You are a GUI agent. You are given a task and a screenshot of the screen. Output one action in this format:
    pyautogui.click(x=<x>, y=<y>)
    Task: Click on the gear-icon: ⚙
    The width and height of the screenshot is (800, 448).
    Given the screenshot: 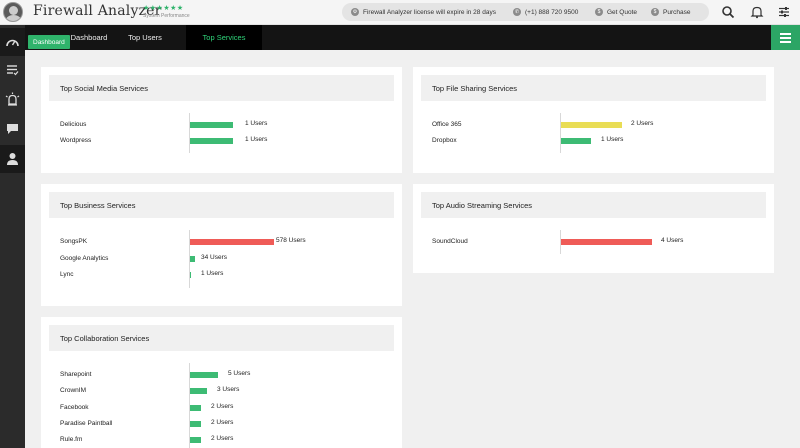 What is the action you would take?
    pyautogui.click(x=355, y=12)
    